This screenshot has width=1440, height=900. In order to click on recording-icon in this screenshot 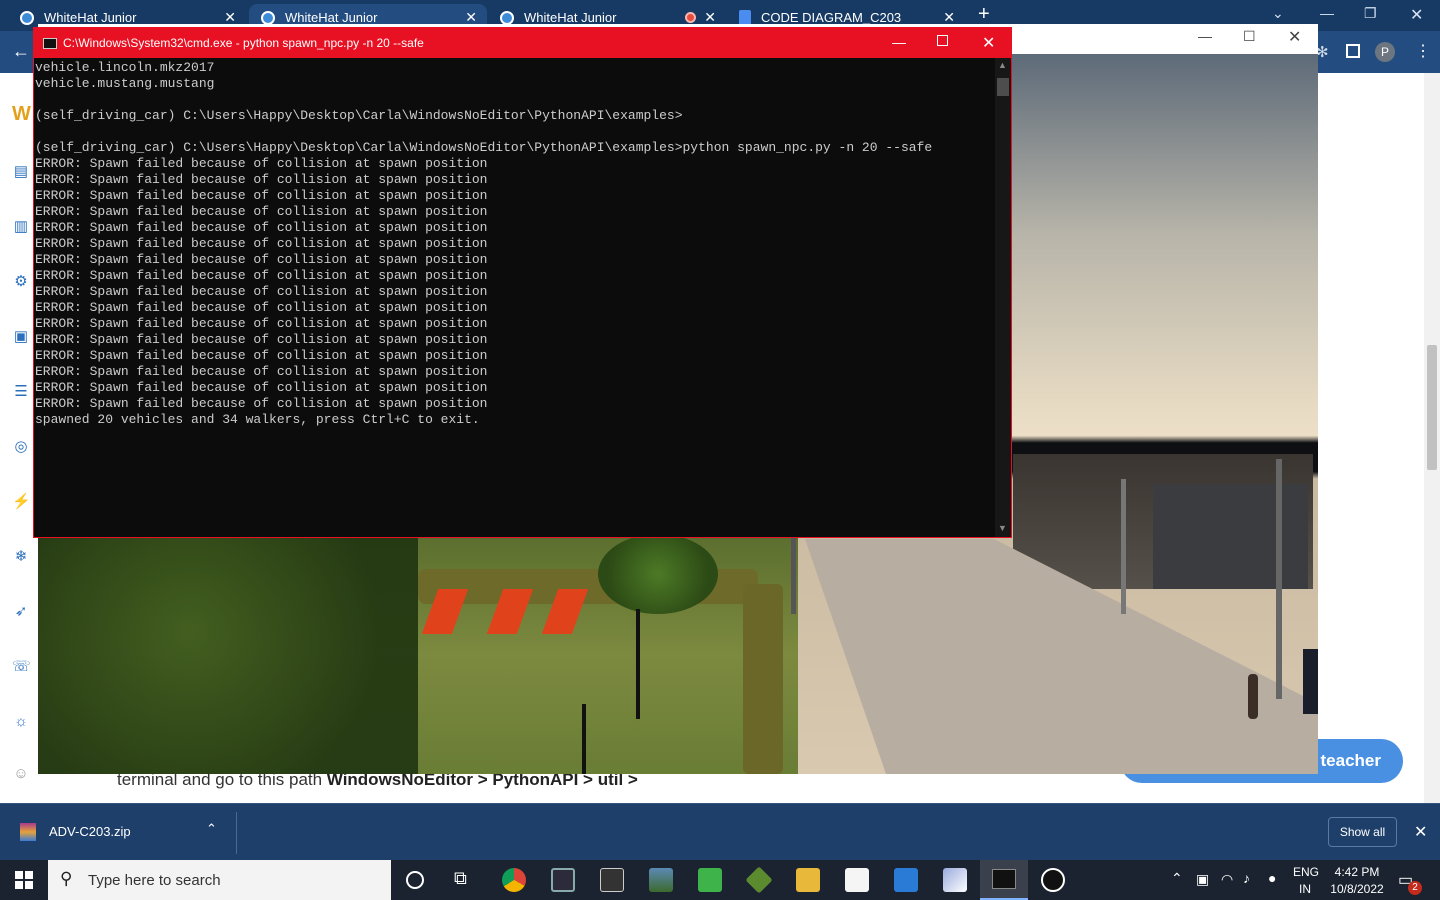, I will do `click(690, 17)`.